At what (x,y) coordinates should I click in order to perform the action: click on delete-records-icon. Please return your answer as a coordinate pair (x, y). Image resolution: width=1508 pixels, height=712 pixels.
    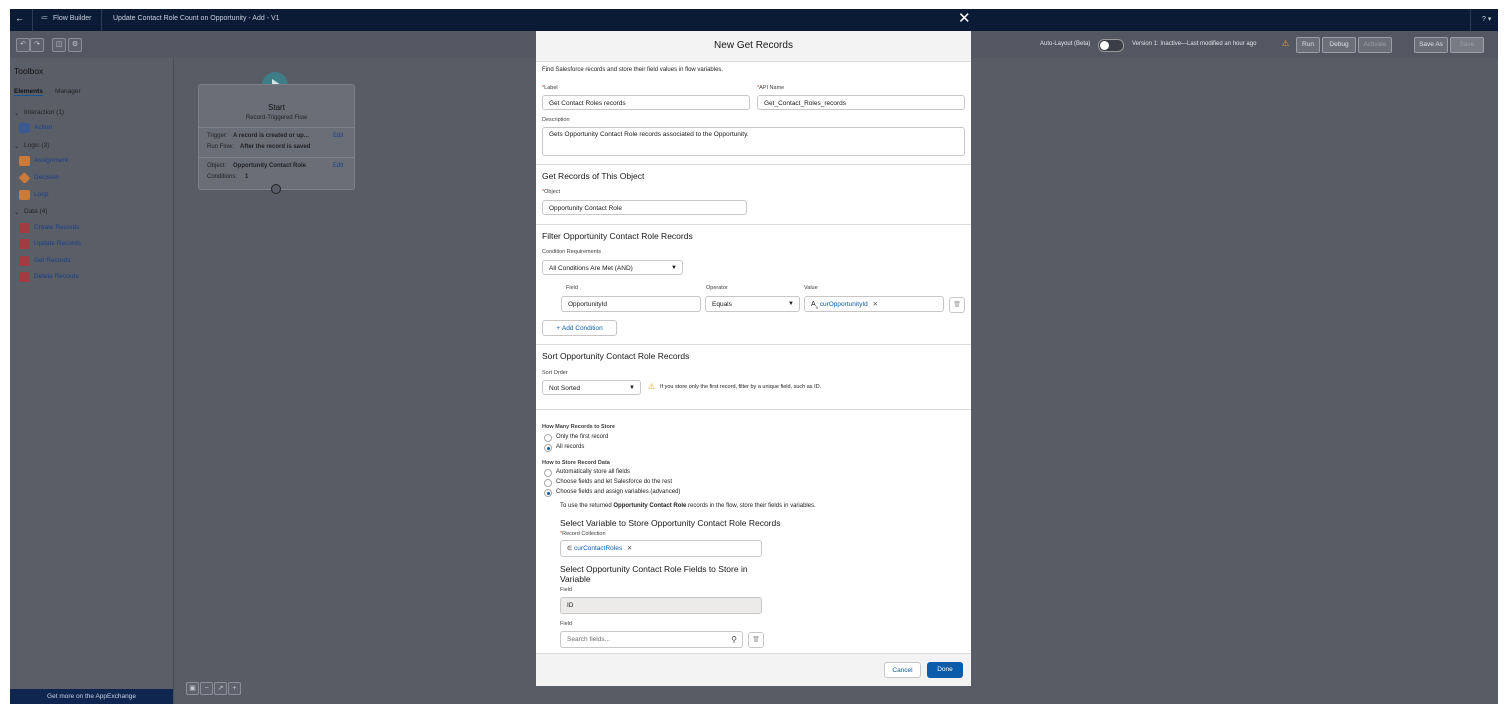
    Looking at the image, I should click on (24, 277).